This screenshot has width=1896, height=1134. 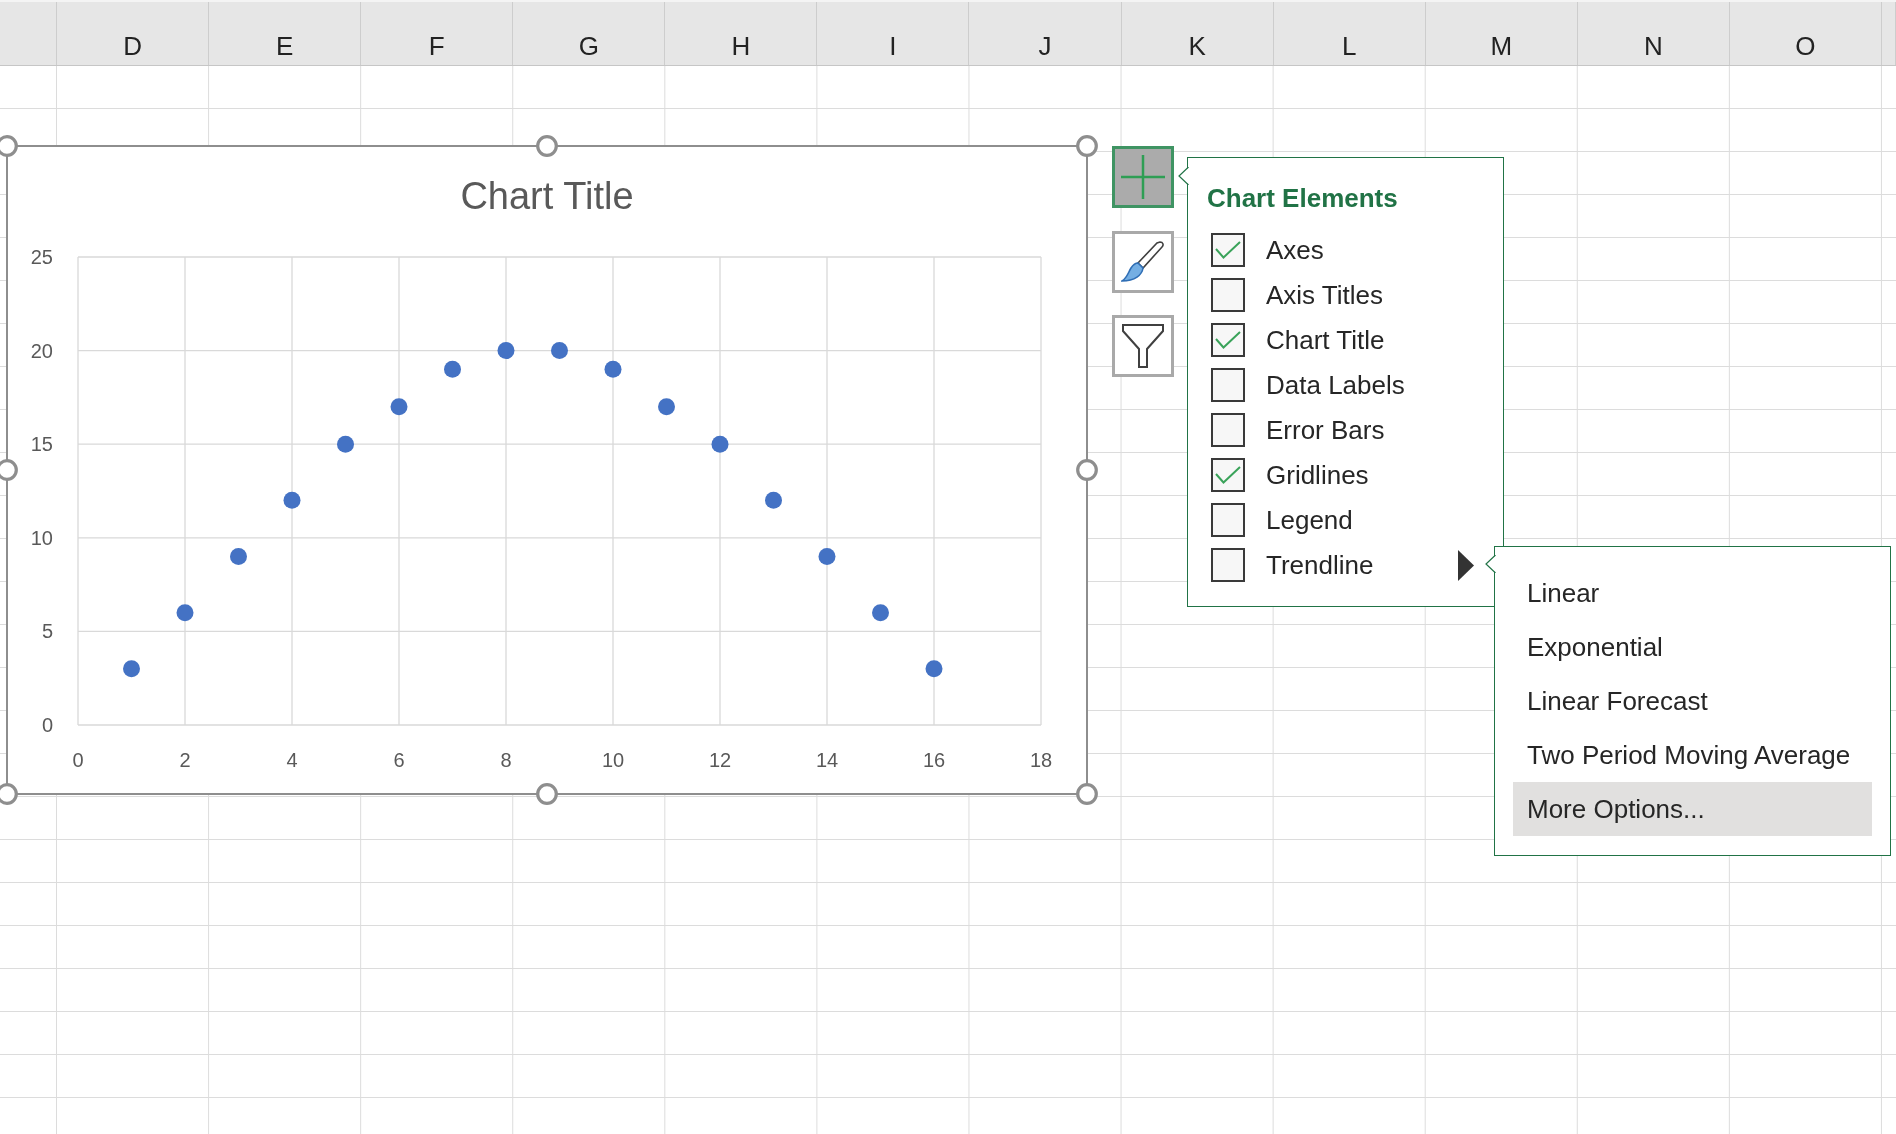 What do you see at coordinates (827, 760) in the screenshot?
I see `axis-tick-label: 14` at bounding box center [827, 760].